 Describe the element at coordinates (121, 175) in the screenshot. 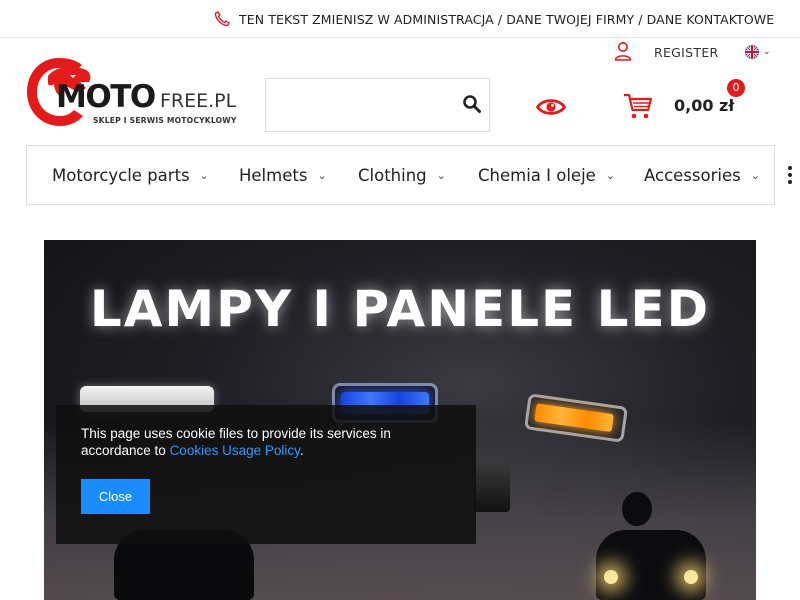

I see `nav-item-label: Motorcycle parts` at that location.